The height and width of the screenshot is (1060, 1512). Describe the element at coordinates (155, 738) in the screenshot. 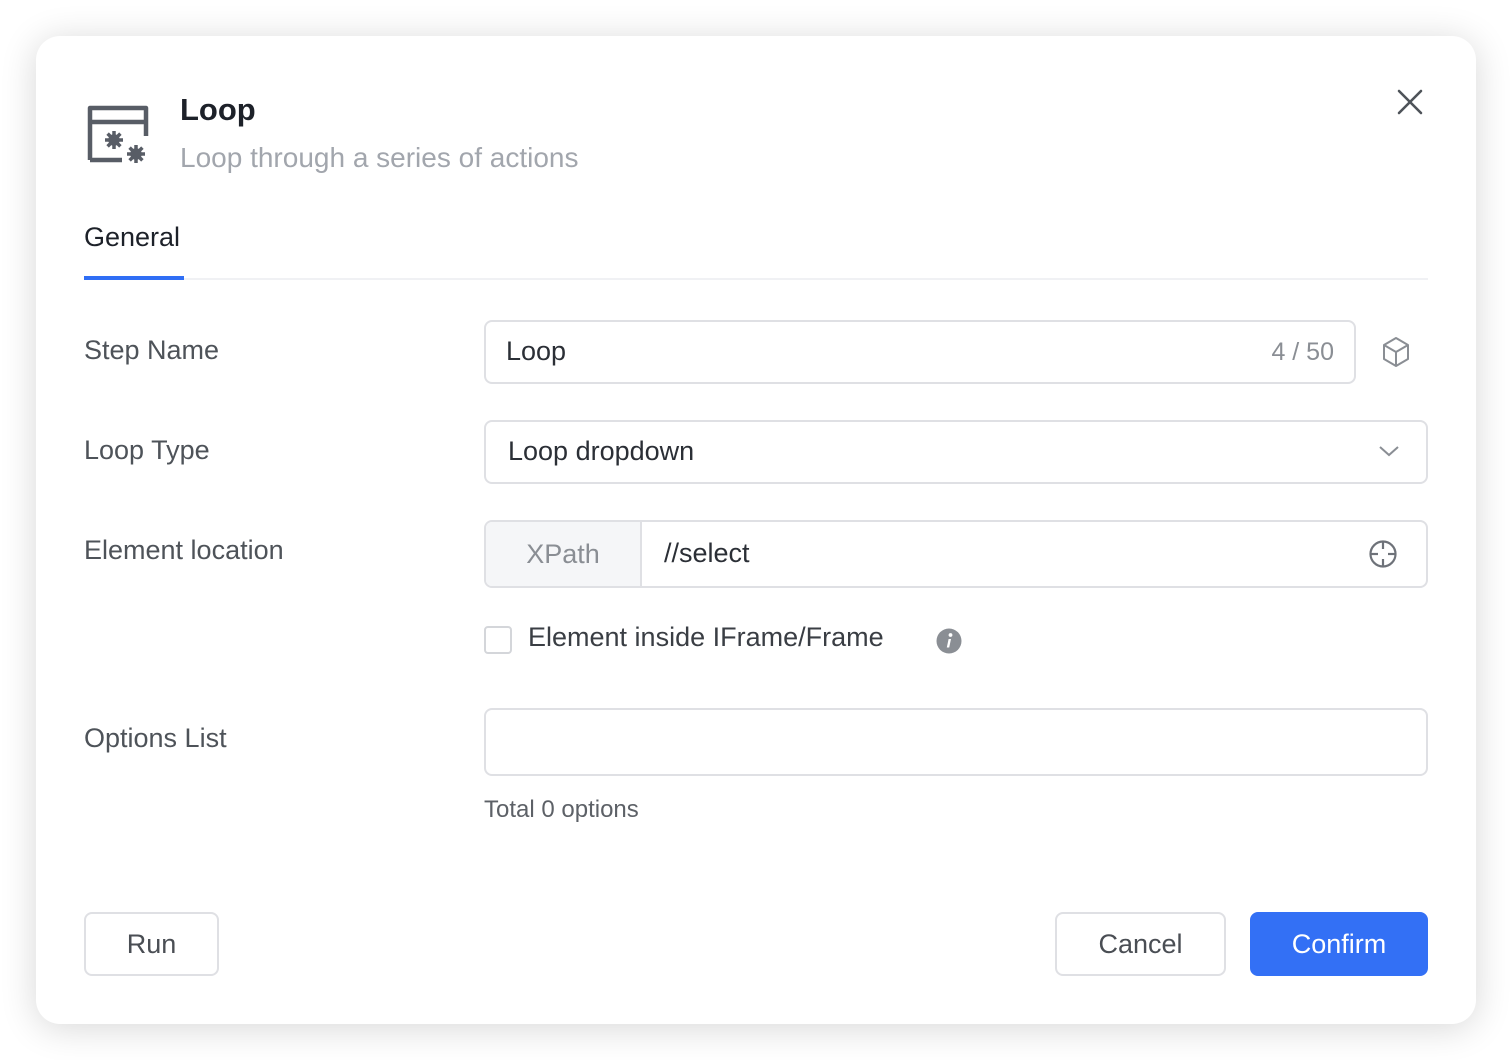

I see `options-list-label: Options List` at that location.